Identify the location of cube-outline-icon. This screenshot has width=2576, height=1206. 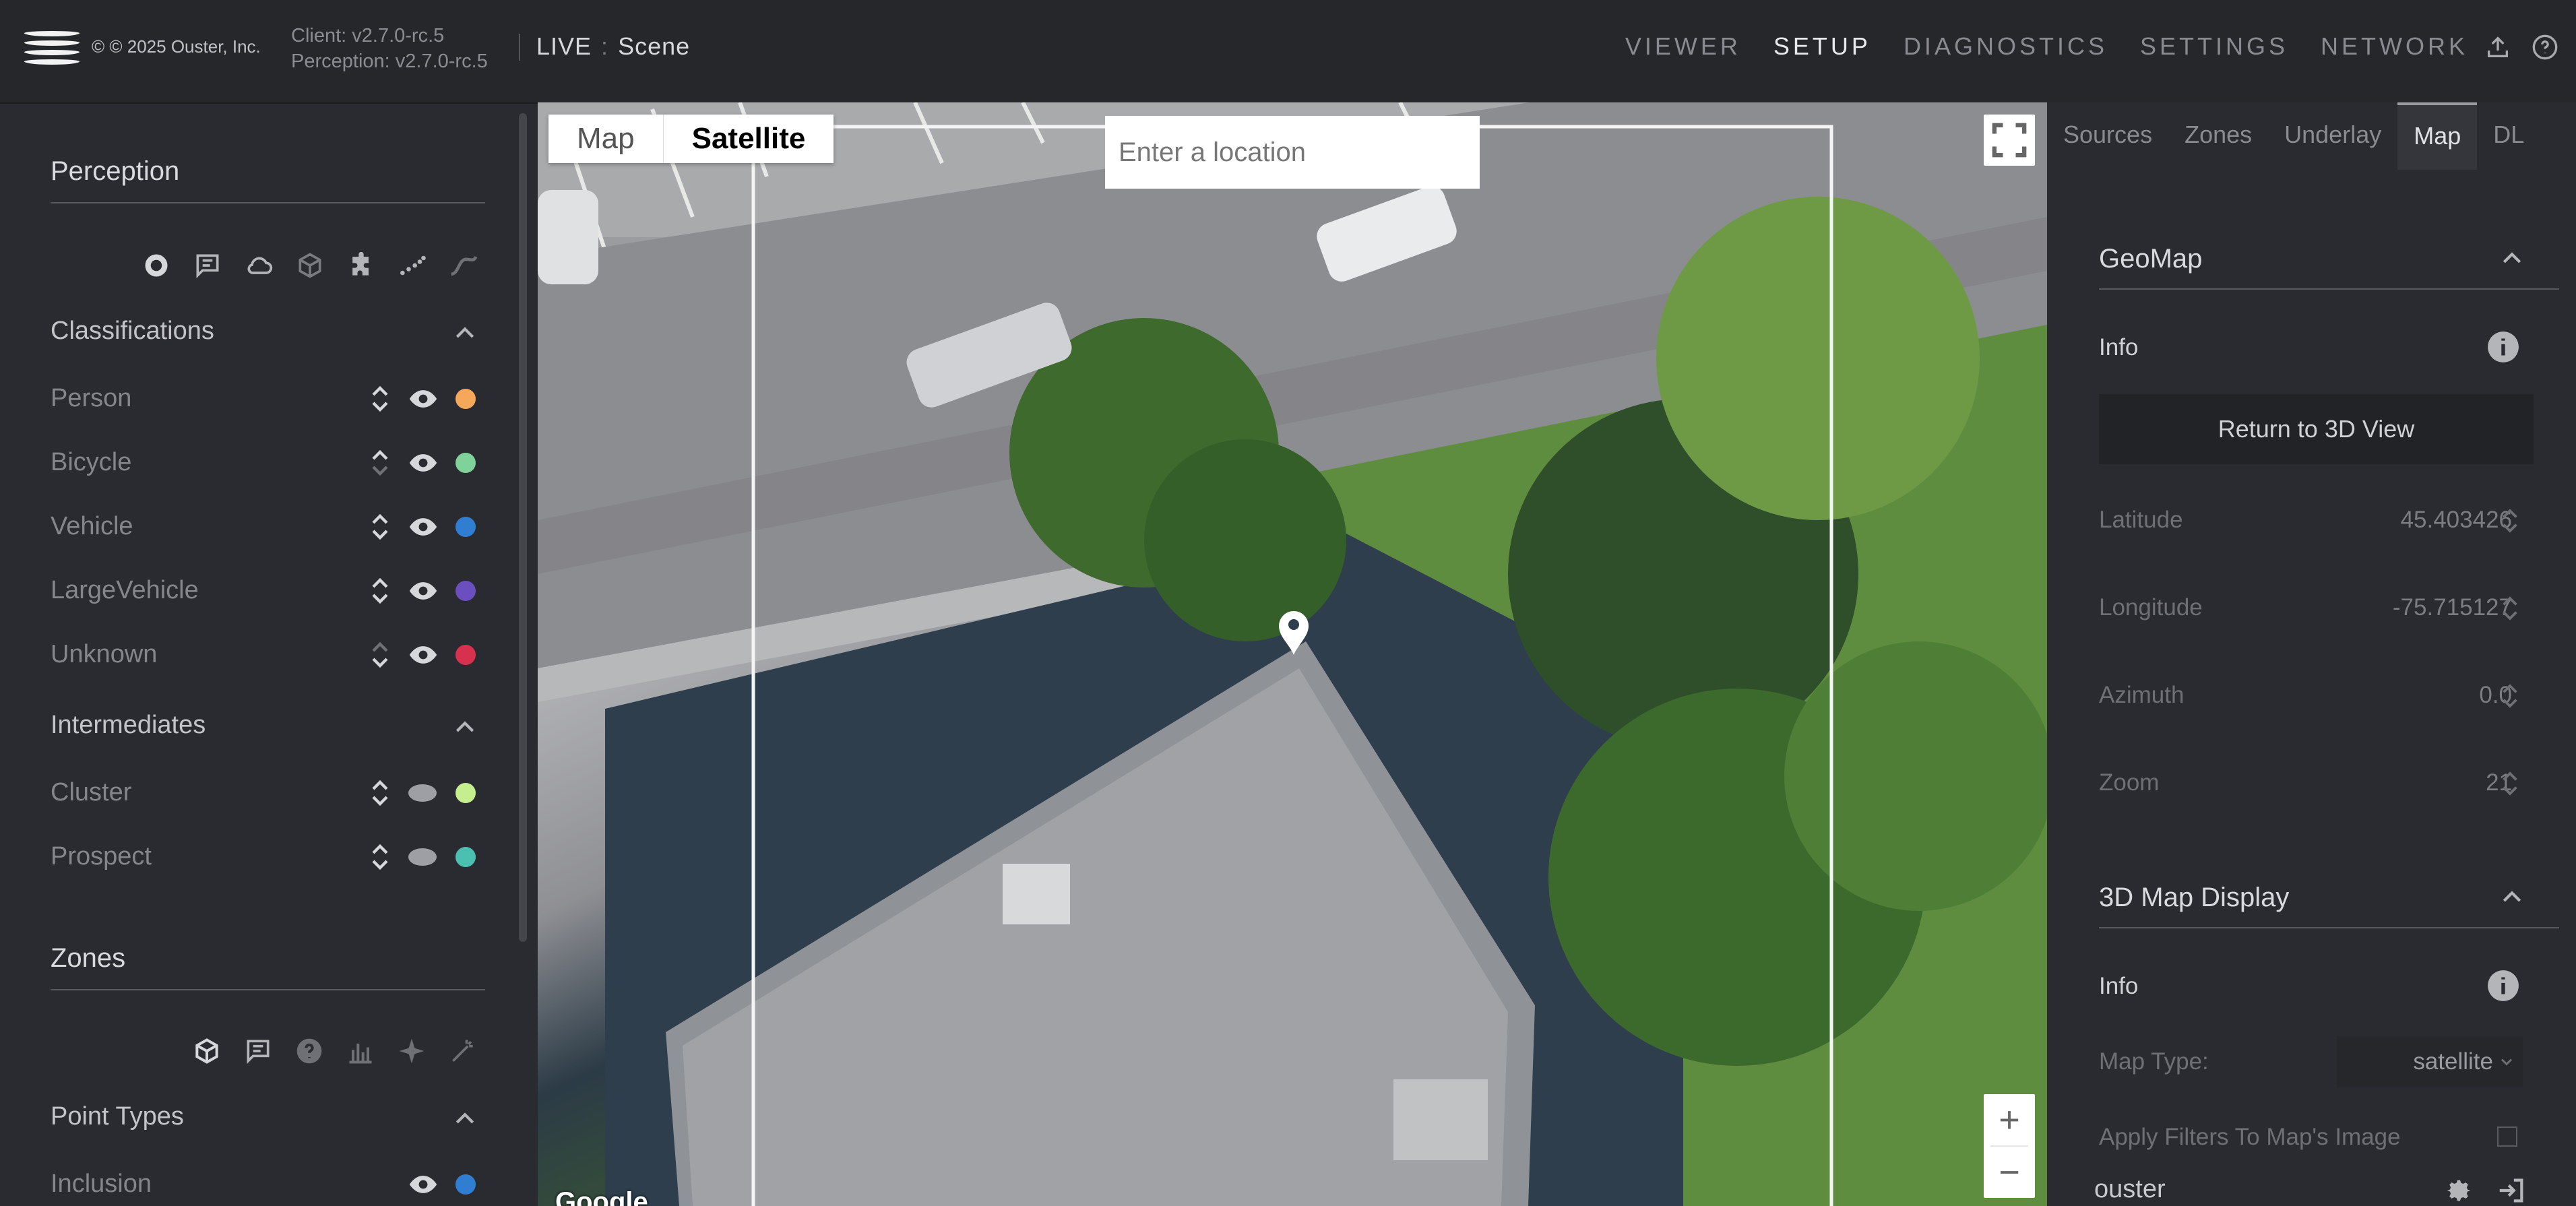
(207, 1051).